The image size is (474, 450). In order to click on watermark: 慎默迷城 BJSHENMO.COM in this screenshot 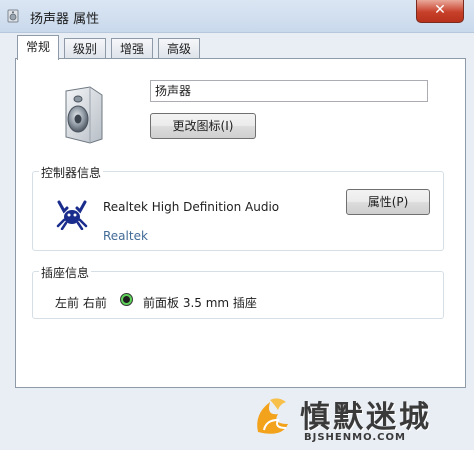, I will do `click(361, 420)`.